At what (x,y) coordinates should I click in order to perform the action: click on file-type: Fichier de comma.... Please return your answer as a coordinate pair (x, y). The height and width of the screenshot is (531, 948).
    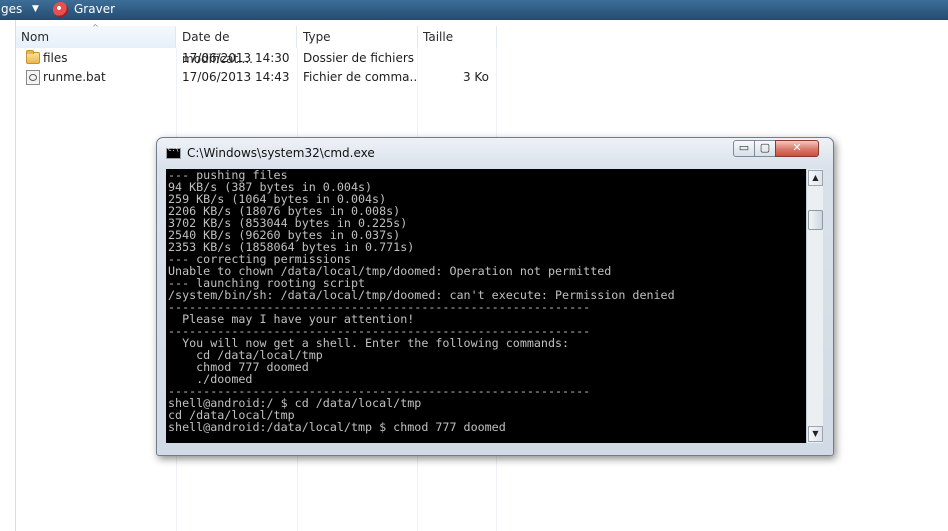
    Looking at the image, I should click on (360, 77).